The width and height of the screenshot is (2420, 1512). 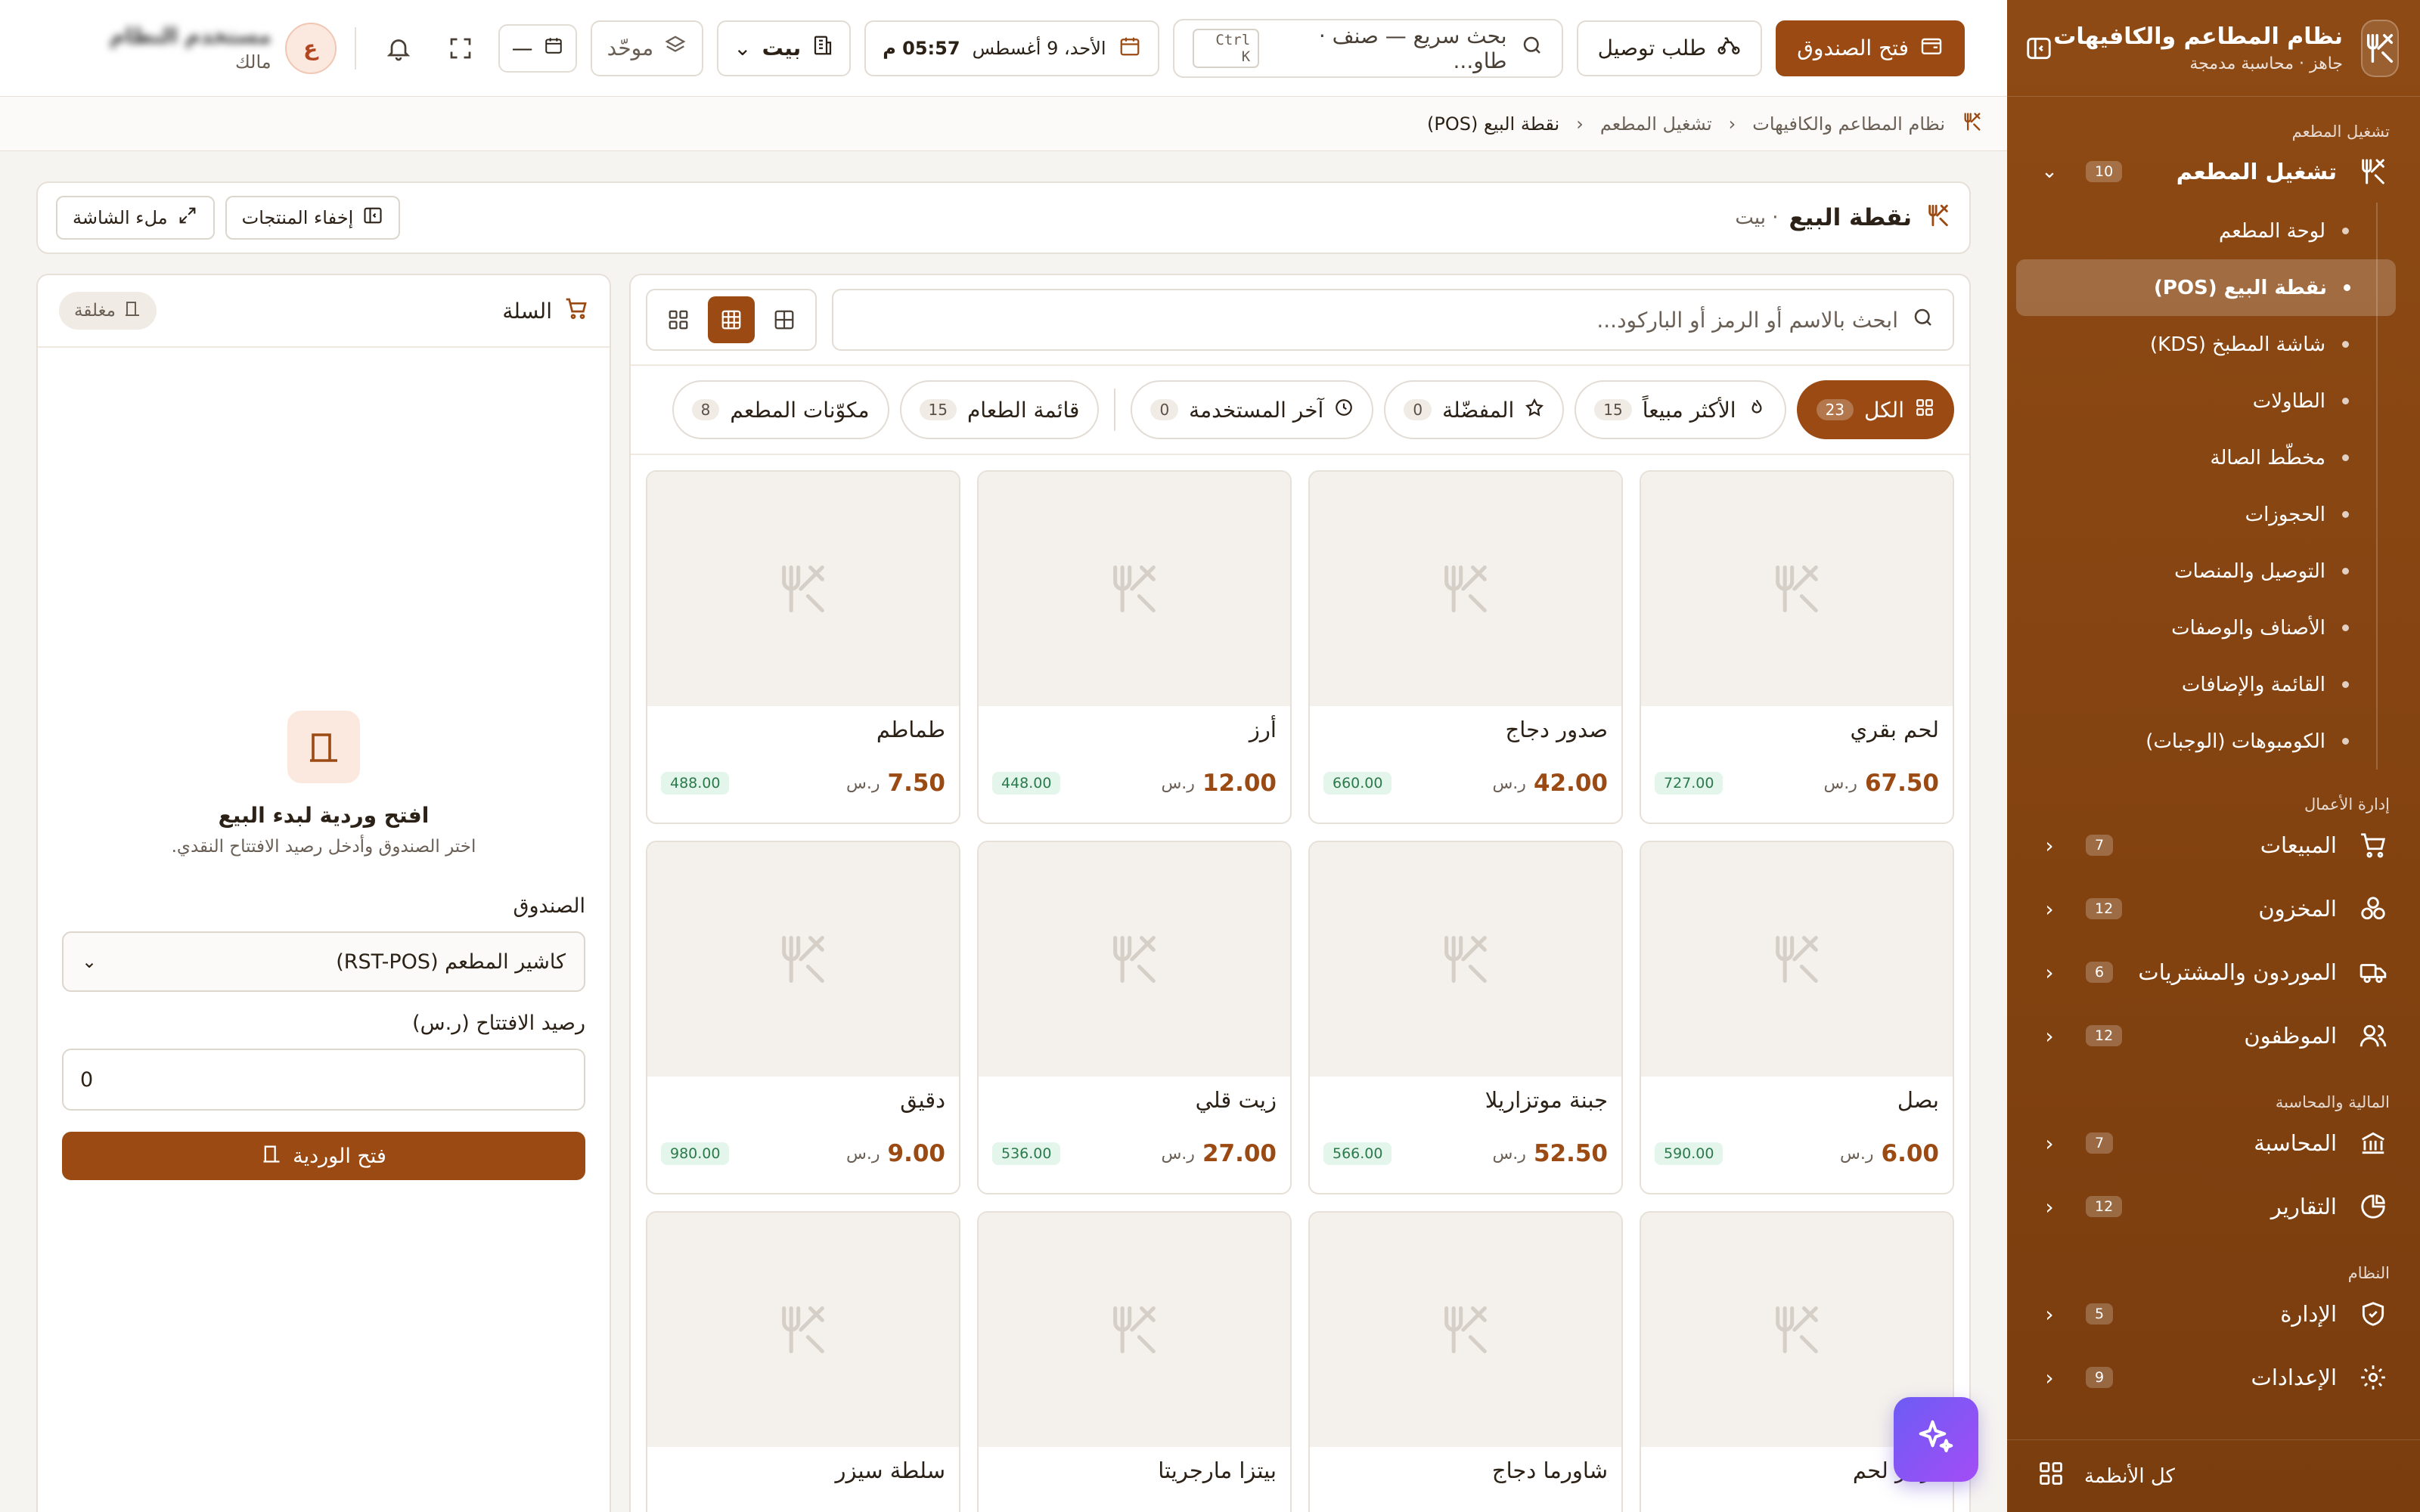 What do you see at coordinates (2206, 287) in the screenshot?
I see `sidebar-item-pos: نقطة البيع (POS)` at bounding box center [2206, 287].